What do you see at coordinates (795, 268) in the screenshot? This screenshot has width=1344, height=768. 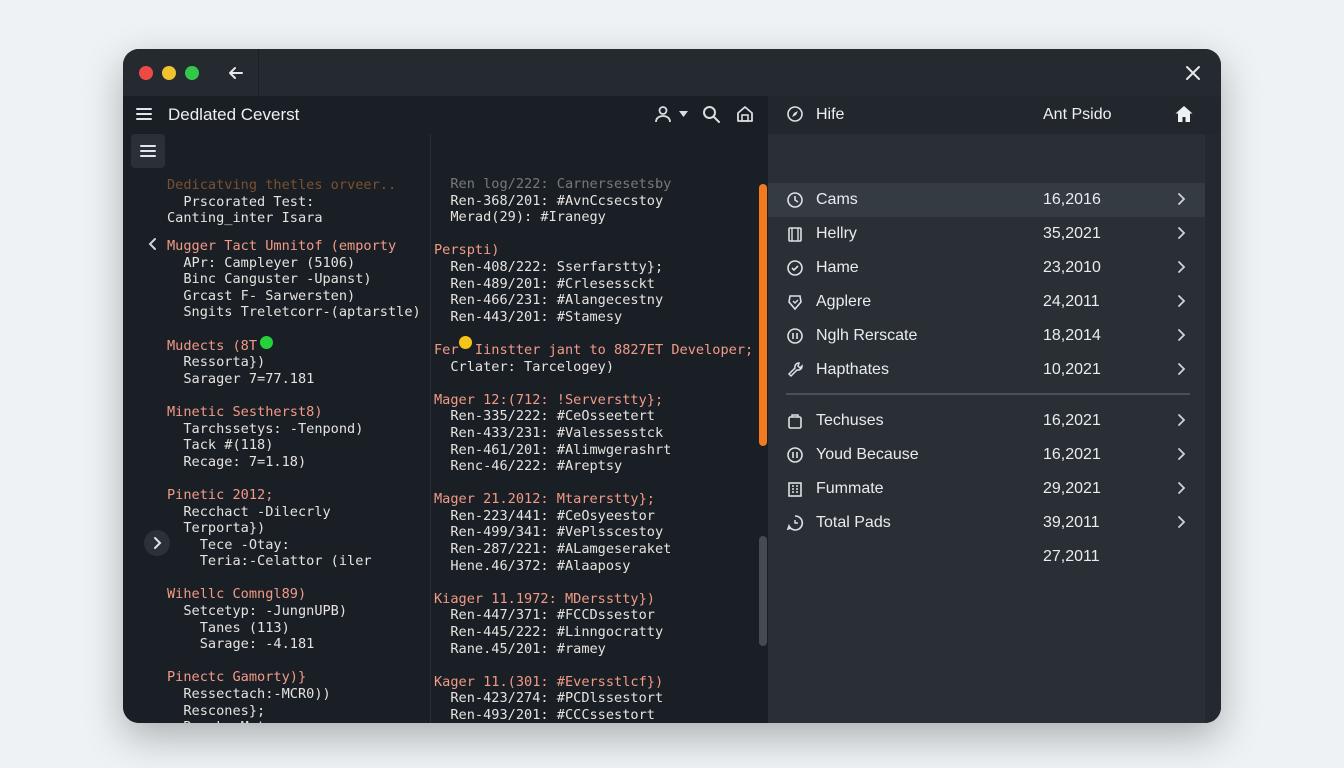 I see `check-circle-icon` at bounding box center [795, 268].